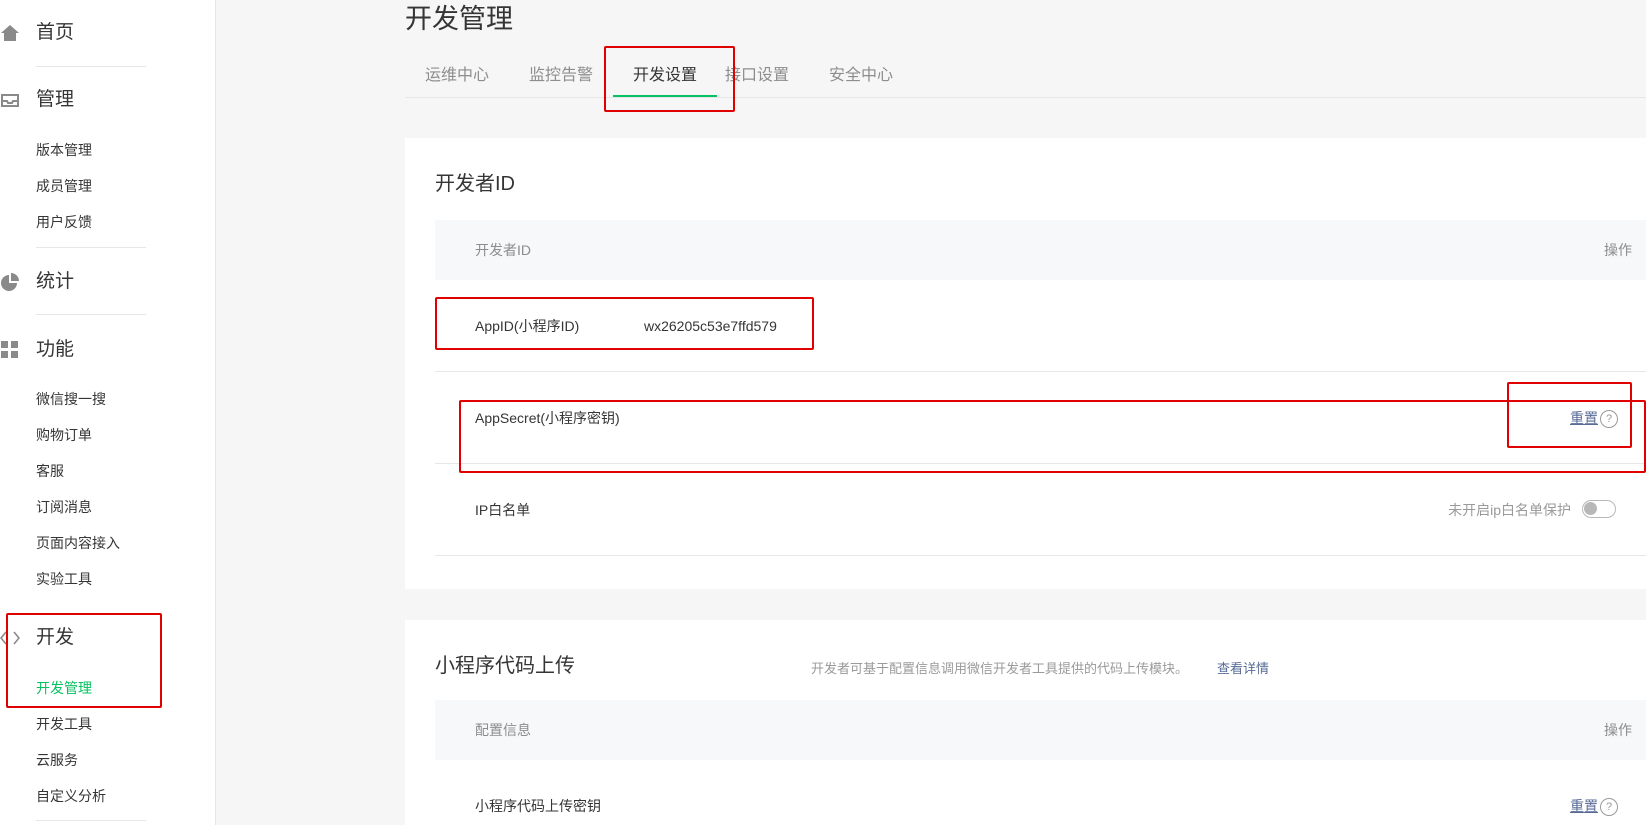  Describe the element at coordinates (64, 579) in the screenshot. I see `sidebar-item-lab-tools: 实验工具` at that location.